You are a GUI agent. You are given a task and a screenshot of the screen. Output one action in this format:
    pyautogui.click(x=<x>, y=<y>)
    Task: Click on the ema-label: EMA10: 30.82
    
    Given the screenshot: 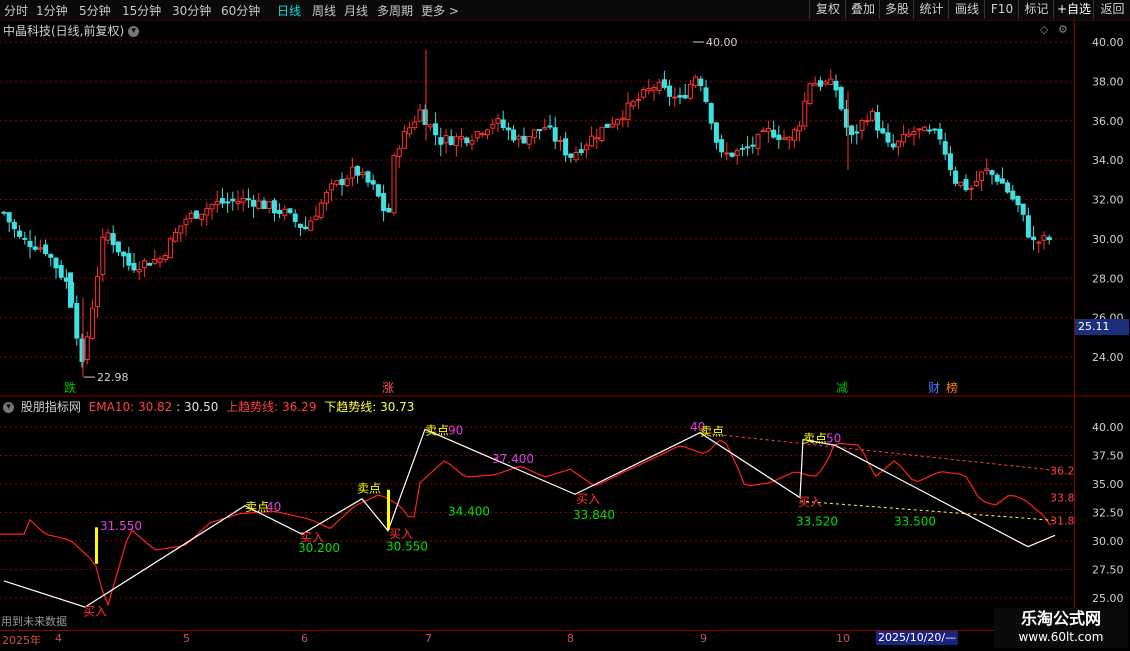 What is the action you would take?
    pyautogui.click(x=130, y=407)
    